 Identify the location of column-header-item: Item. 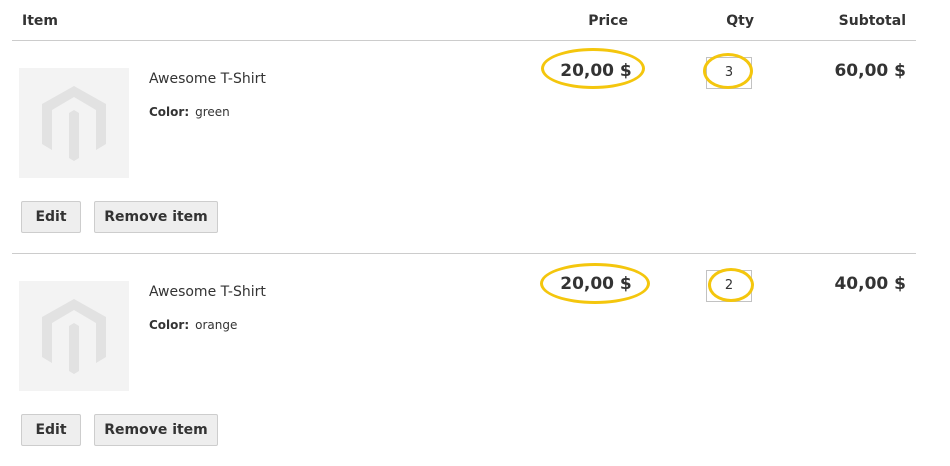
(40, 21).